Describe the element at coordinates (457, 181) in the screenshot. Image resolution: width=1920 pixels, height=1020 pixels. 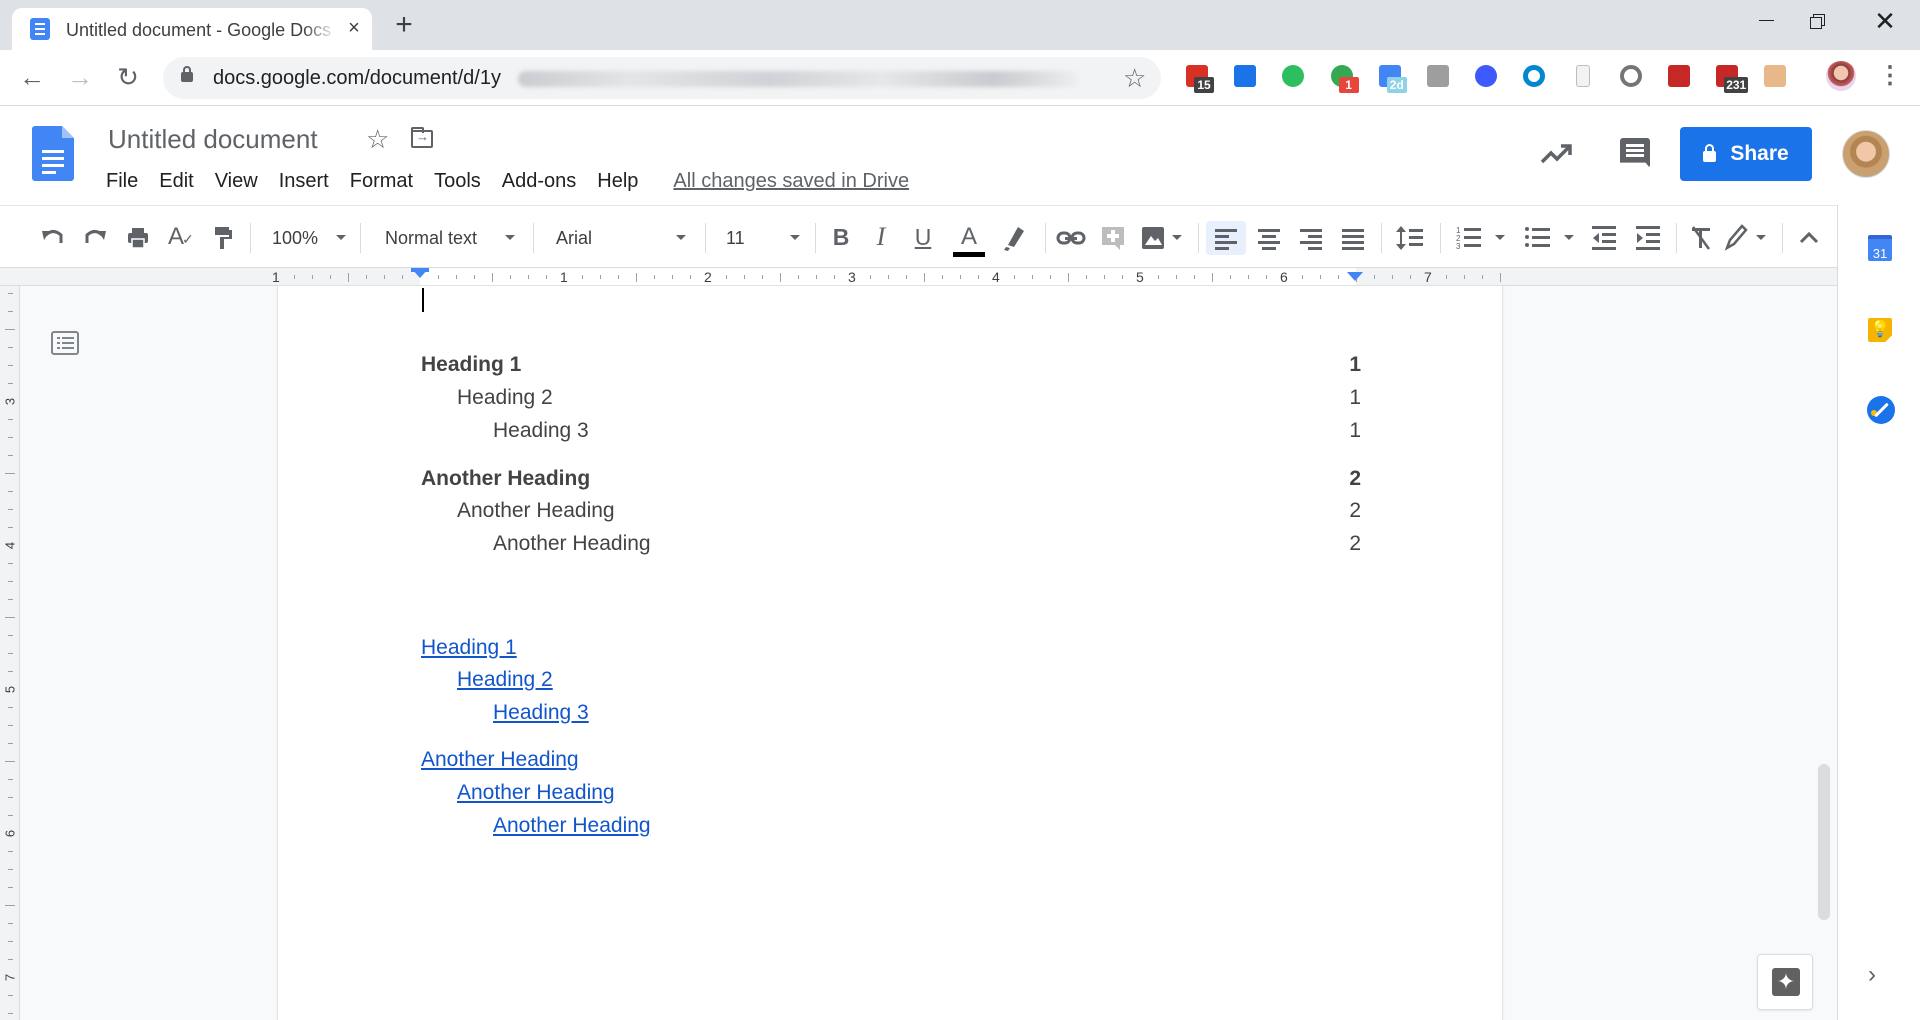
I see `menu-tools: Tools` at that location.